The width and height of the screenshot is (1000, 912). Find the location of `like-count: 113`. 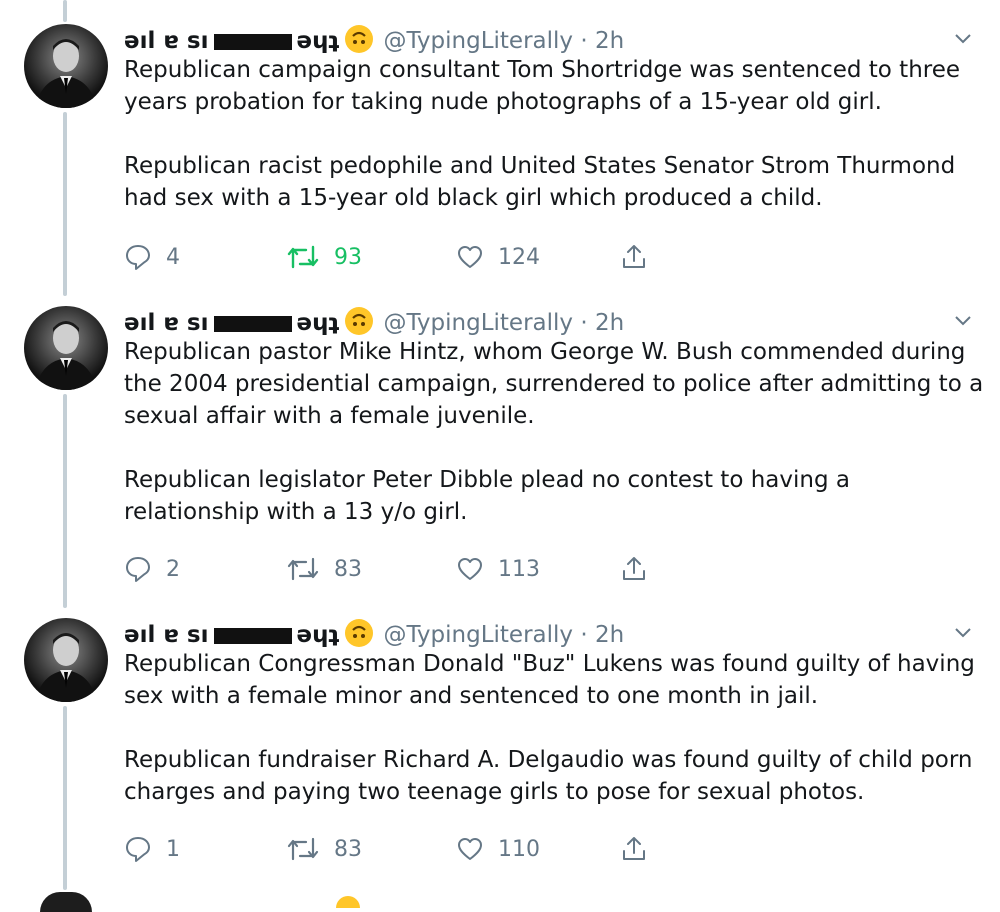

like-count: 113 is located at coordinates (519, 569).